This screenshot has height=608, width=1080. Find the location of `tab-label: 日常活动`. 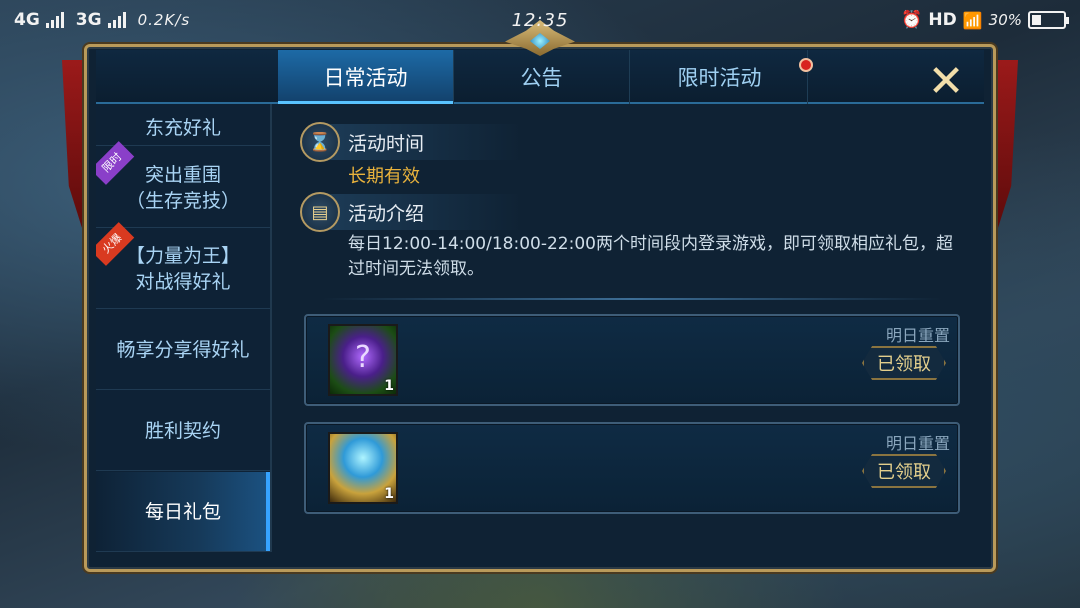

tab-label: 日常活动 is located at coordinates (365, 78).